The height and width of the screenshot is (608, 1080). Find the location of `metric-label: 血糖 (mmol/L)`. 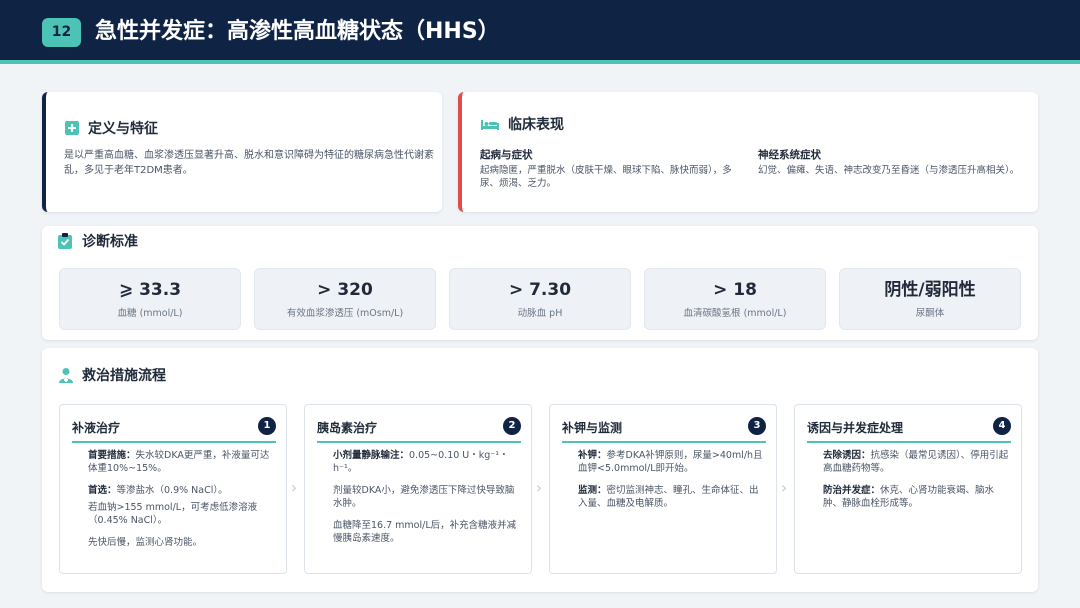

metric-label: 血糖 (mmol/L) is located at coordinates (150, 313).